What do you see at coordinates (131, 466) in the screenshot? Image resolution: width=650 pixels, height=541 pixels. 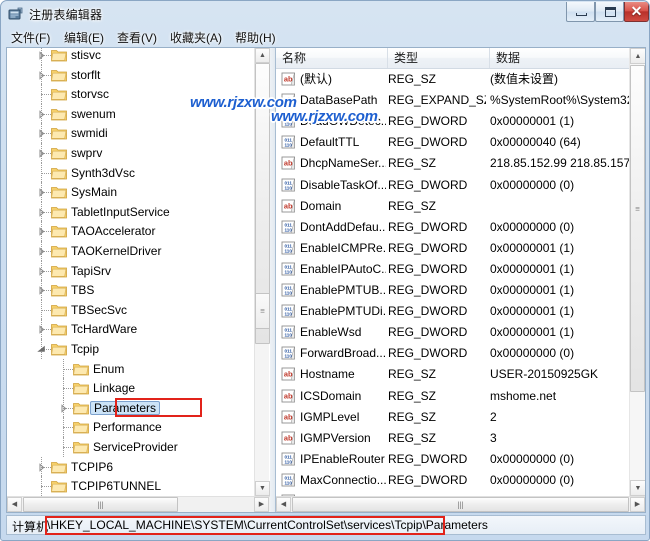 I see `tree-item-tcpip6: TCPIP6` at bounding box center [131, 466].